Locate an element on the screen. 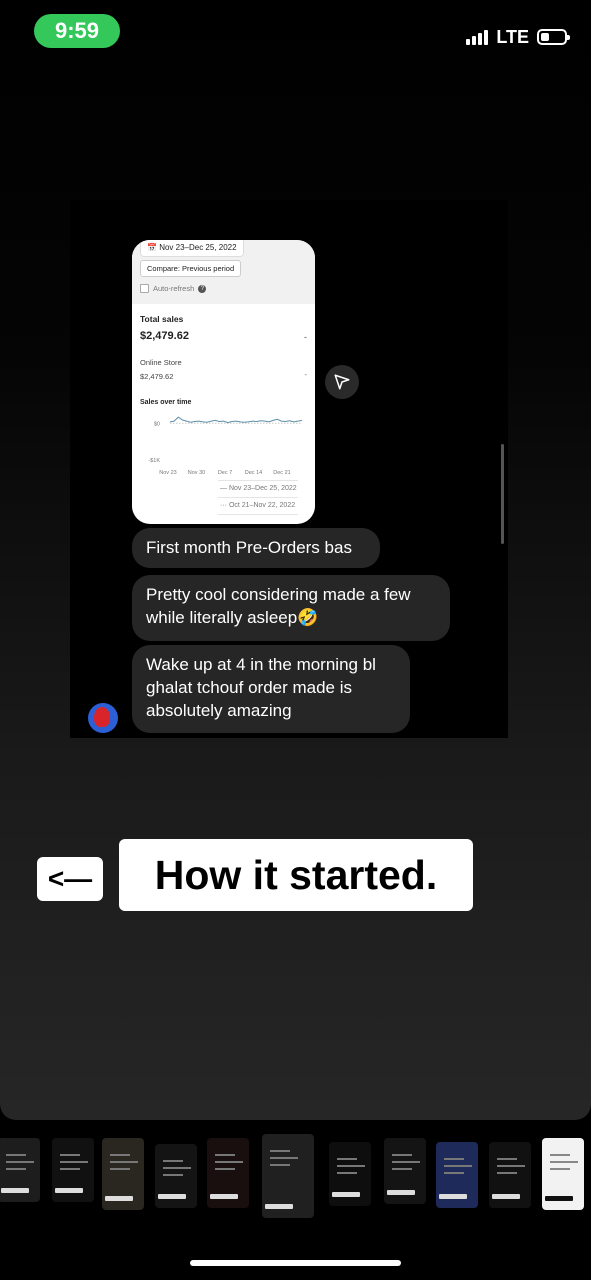  date-range: 📅 Nov 23–Dec 25, 2022 is located at coordinates (192, 248).